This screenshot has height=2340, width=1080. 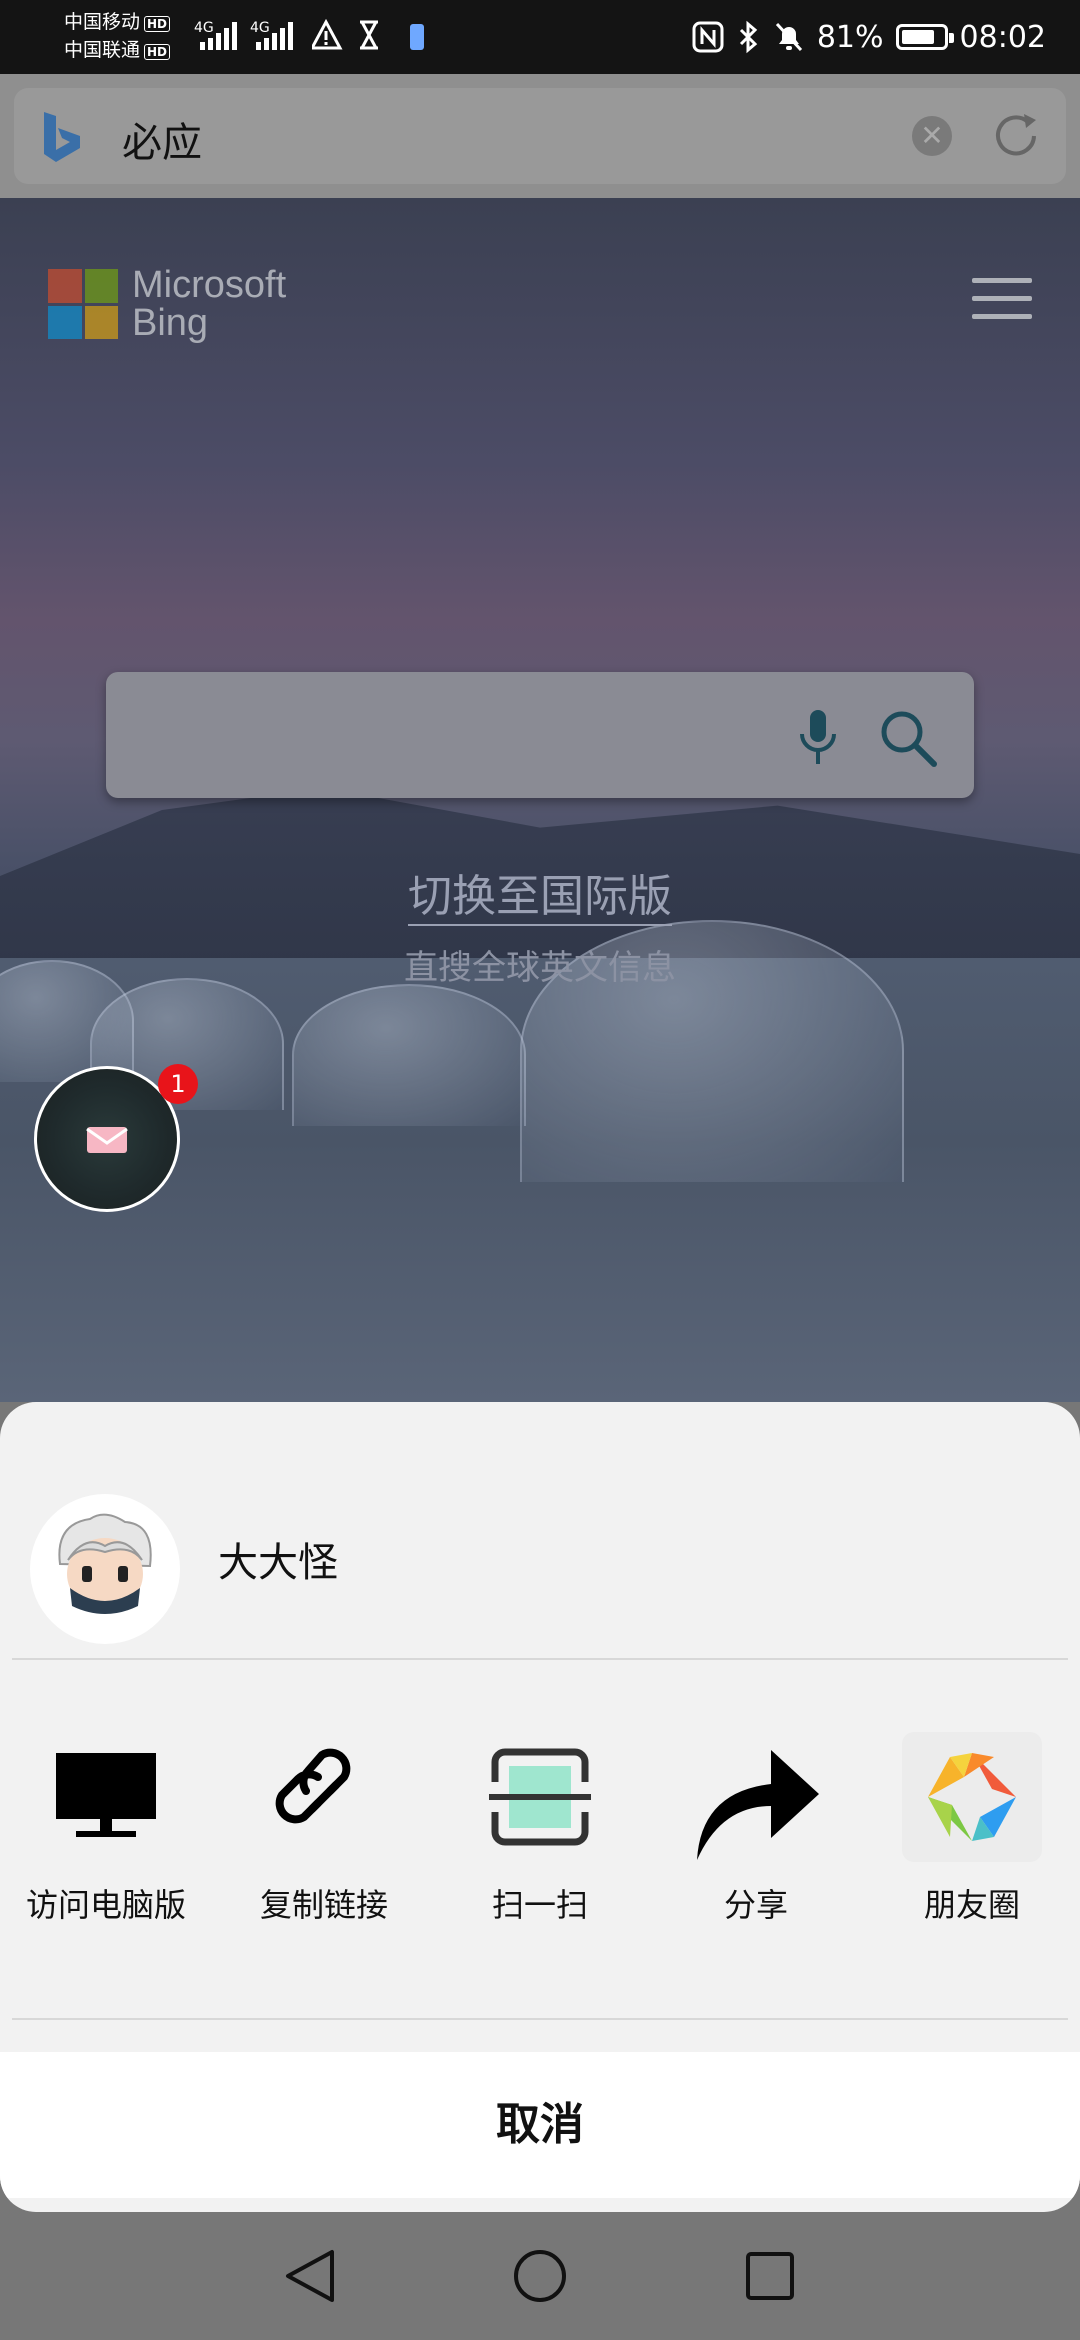 I want to click on monitor-icon, so click(x=106, y=1795).